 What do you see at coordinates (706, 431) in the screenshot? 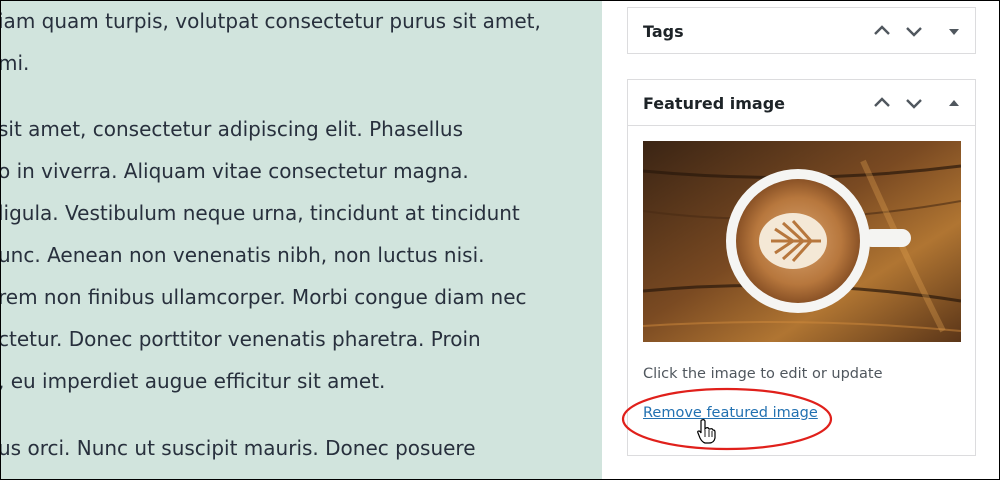
I see `hand-pointer-icon` at bounding box center [706, 431].